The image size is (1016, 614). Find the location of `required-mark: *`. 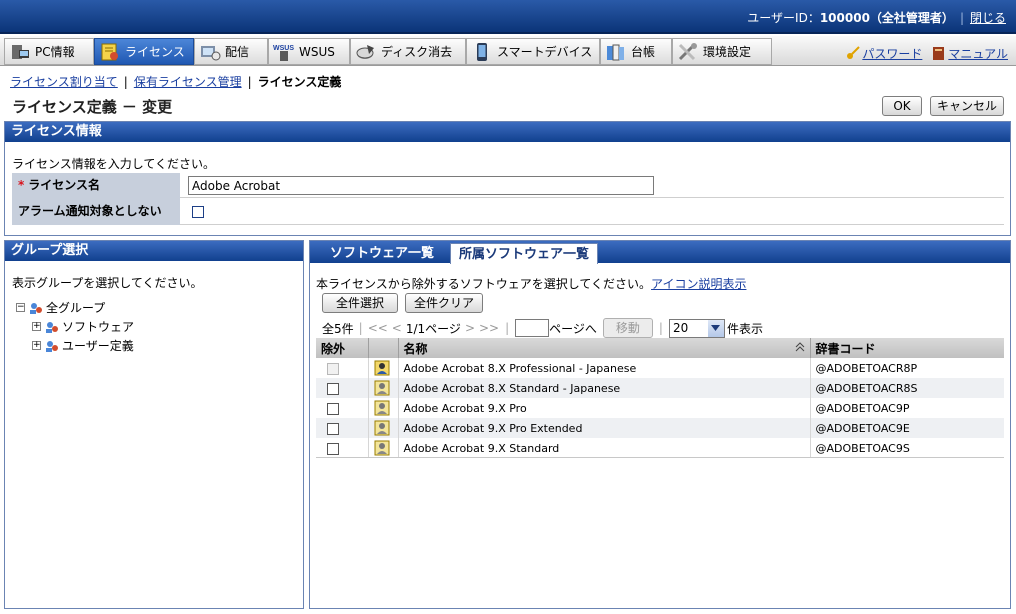

required-mark: * is located at coordinates (21, 185).